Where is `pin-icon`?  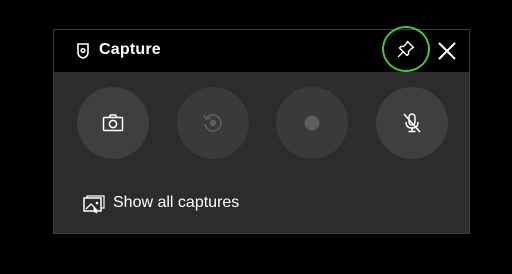 pin-icon is located at coordinates (406, 49).